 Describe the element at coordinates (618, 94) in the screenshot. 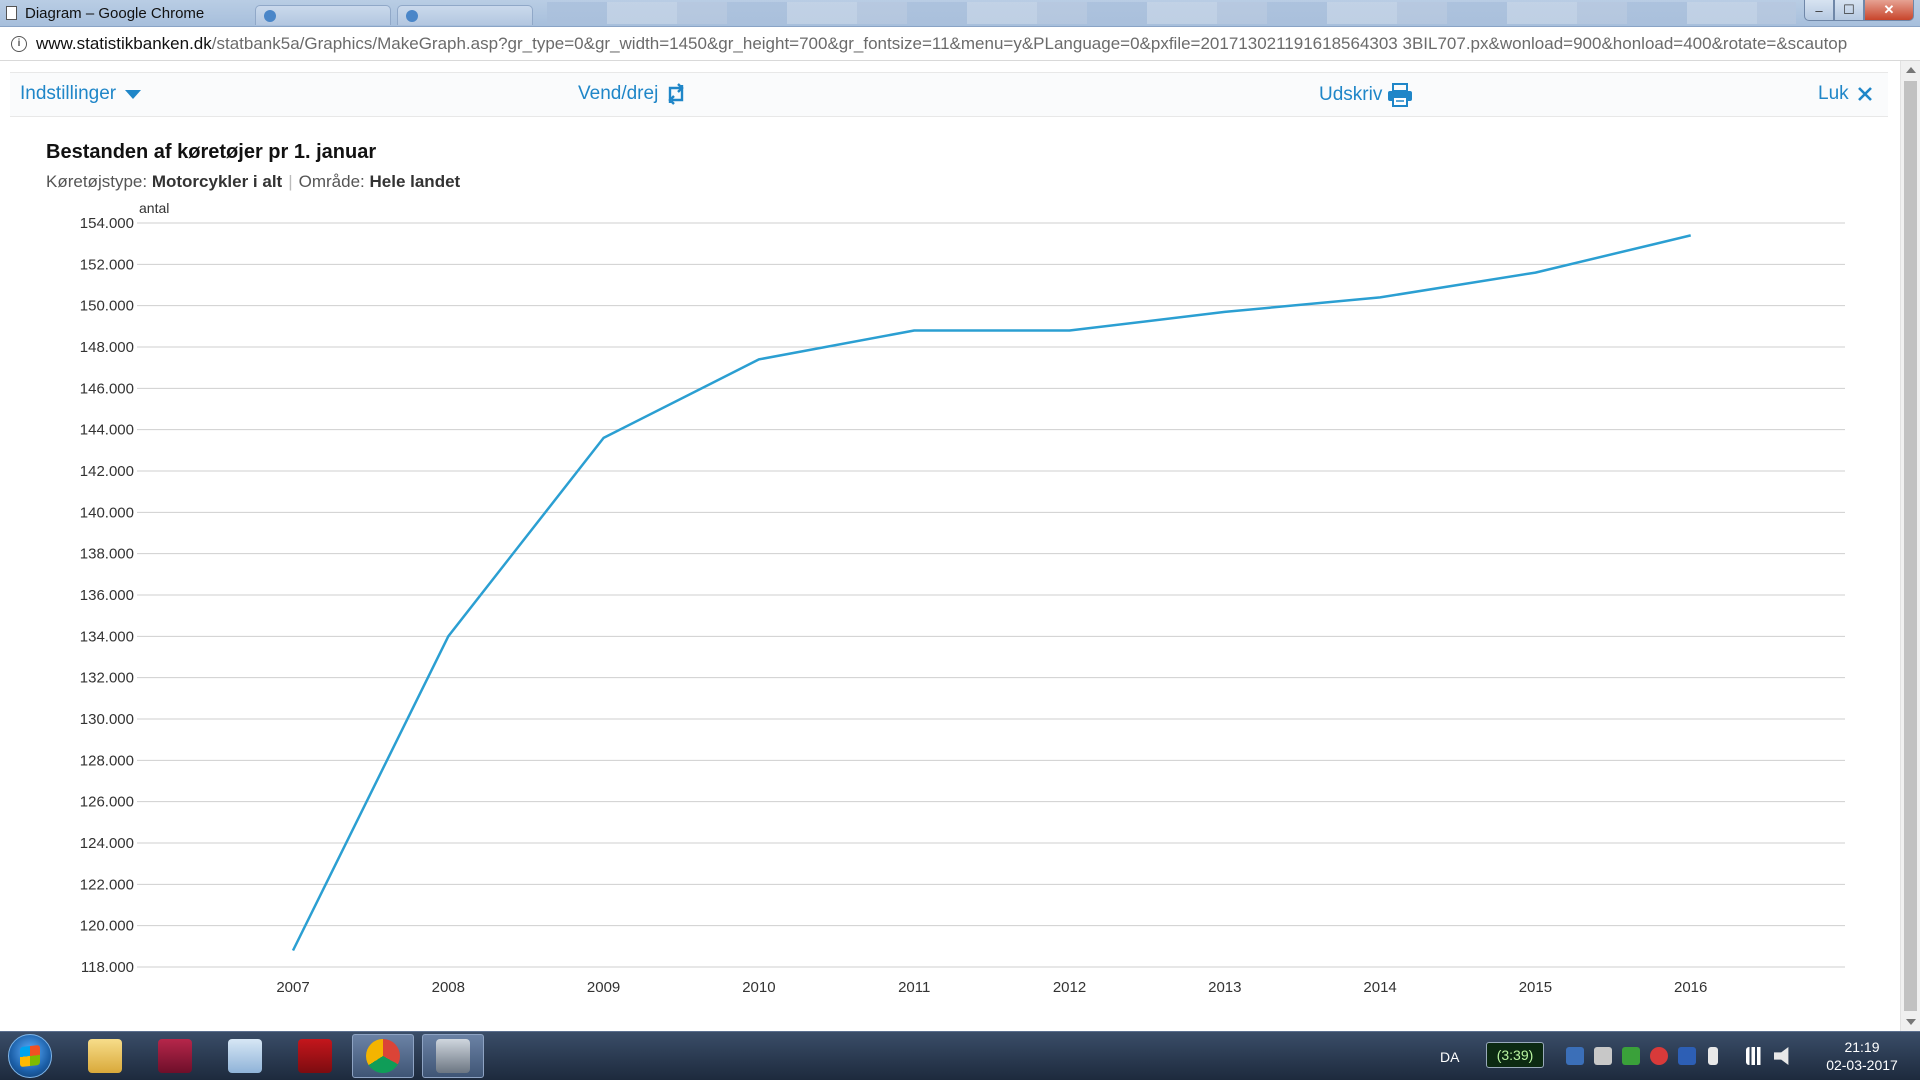

I see `rotate-label: Vend/drej` at that location.